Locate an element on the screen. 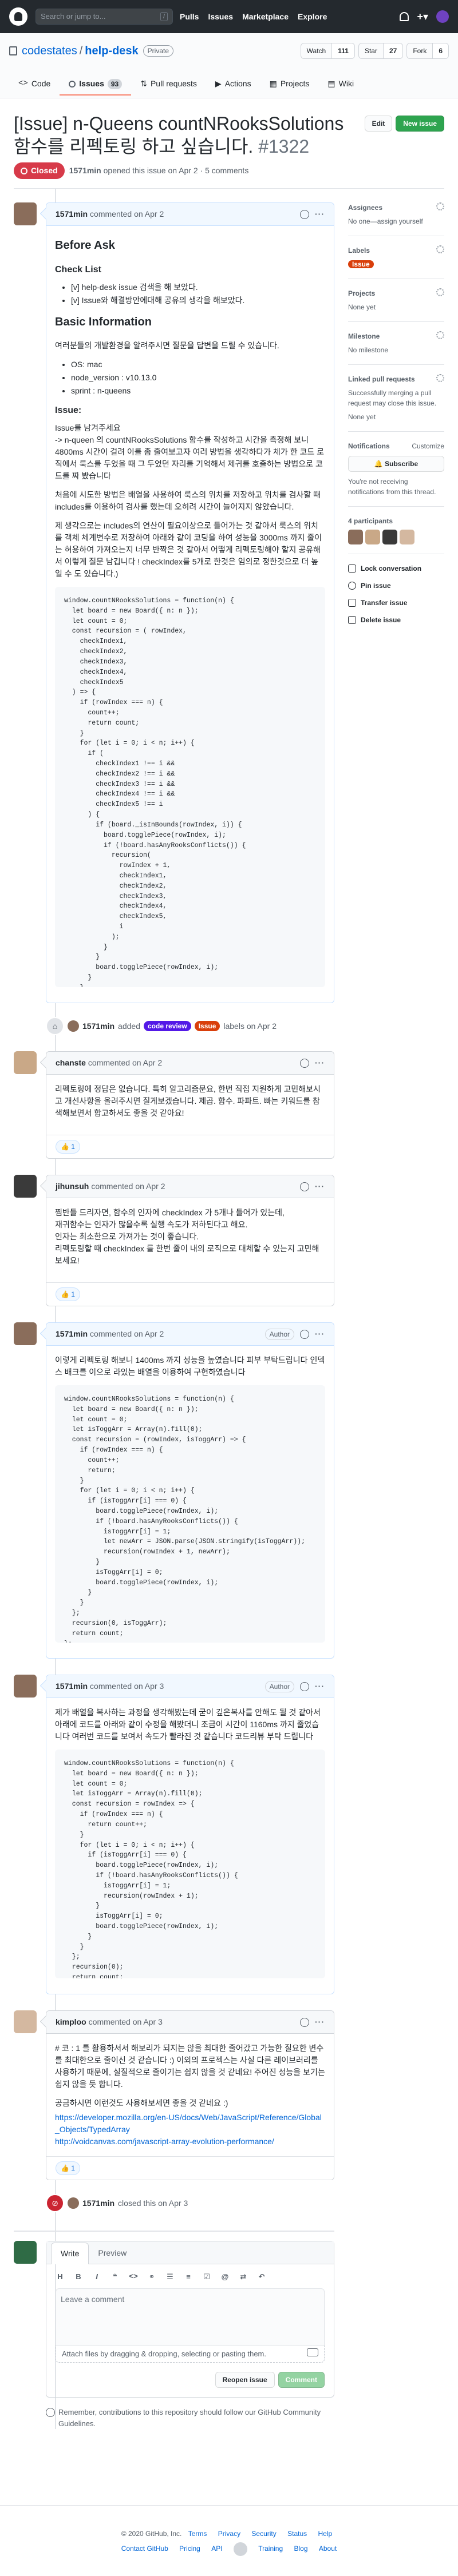 This screenshot has width=458, height=2576. star-button: Star 27 is located at coordinates (381, 51).